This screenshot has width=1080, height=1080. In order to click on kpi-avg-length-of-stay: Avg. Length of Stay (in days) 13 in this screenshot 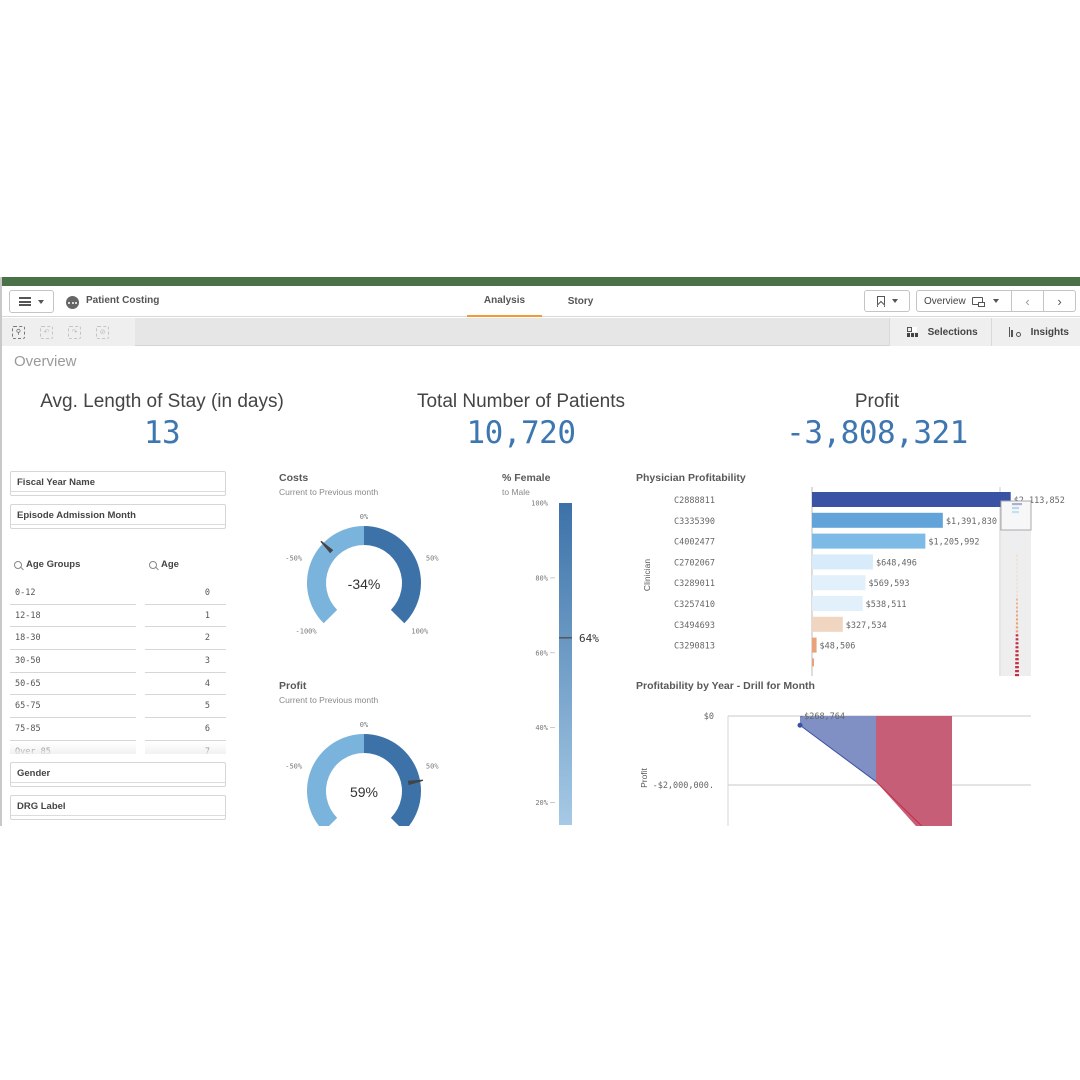, I will do `click(162, 421)`.